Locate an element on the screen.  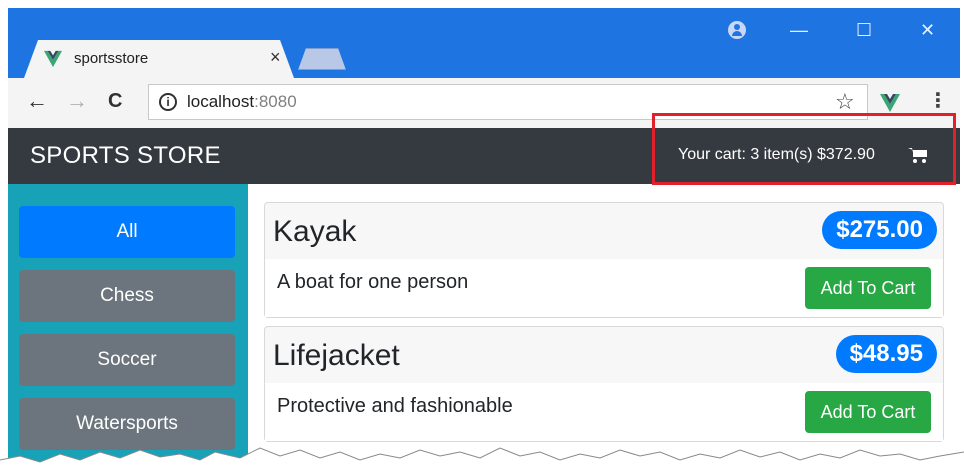
product-body: A boat for one person Add To Cart is located at coordinates (604, 288).